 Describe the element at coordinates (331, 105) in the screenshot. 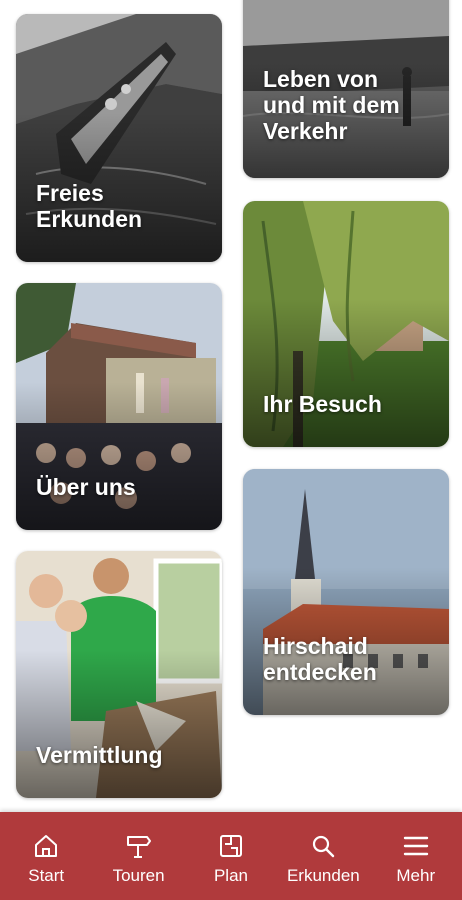

I see `tile-label: Leben von und mit dem Verkehr` at that location.